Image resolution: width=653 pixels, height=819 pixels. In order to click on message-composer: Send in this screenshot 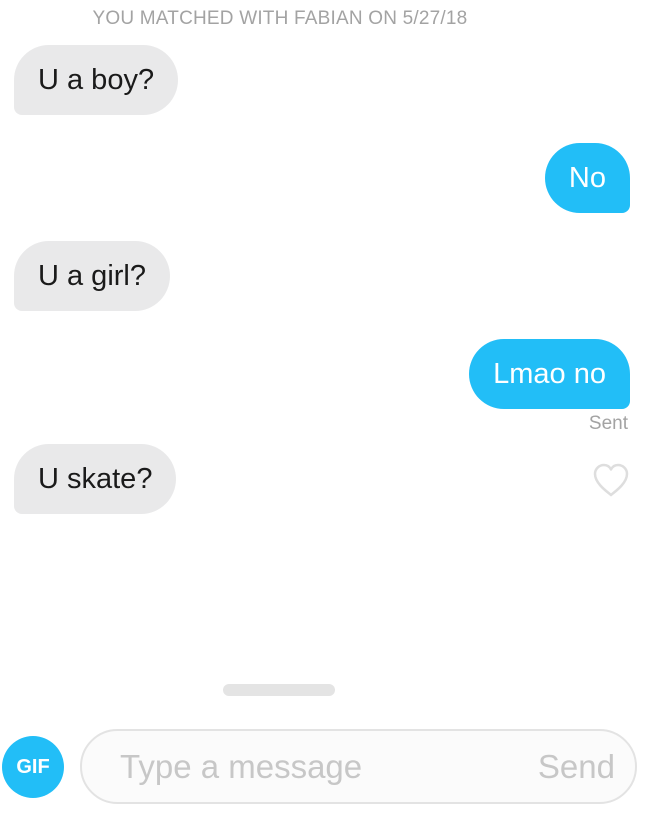, I will do `click(358, 766)`.